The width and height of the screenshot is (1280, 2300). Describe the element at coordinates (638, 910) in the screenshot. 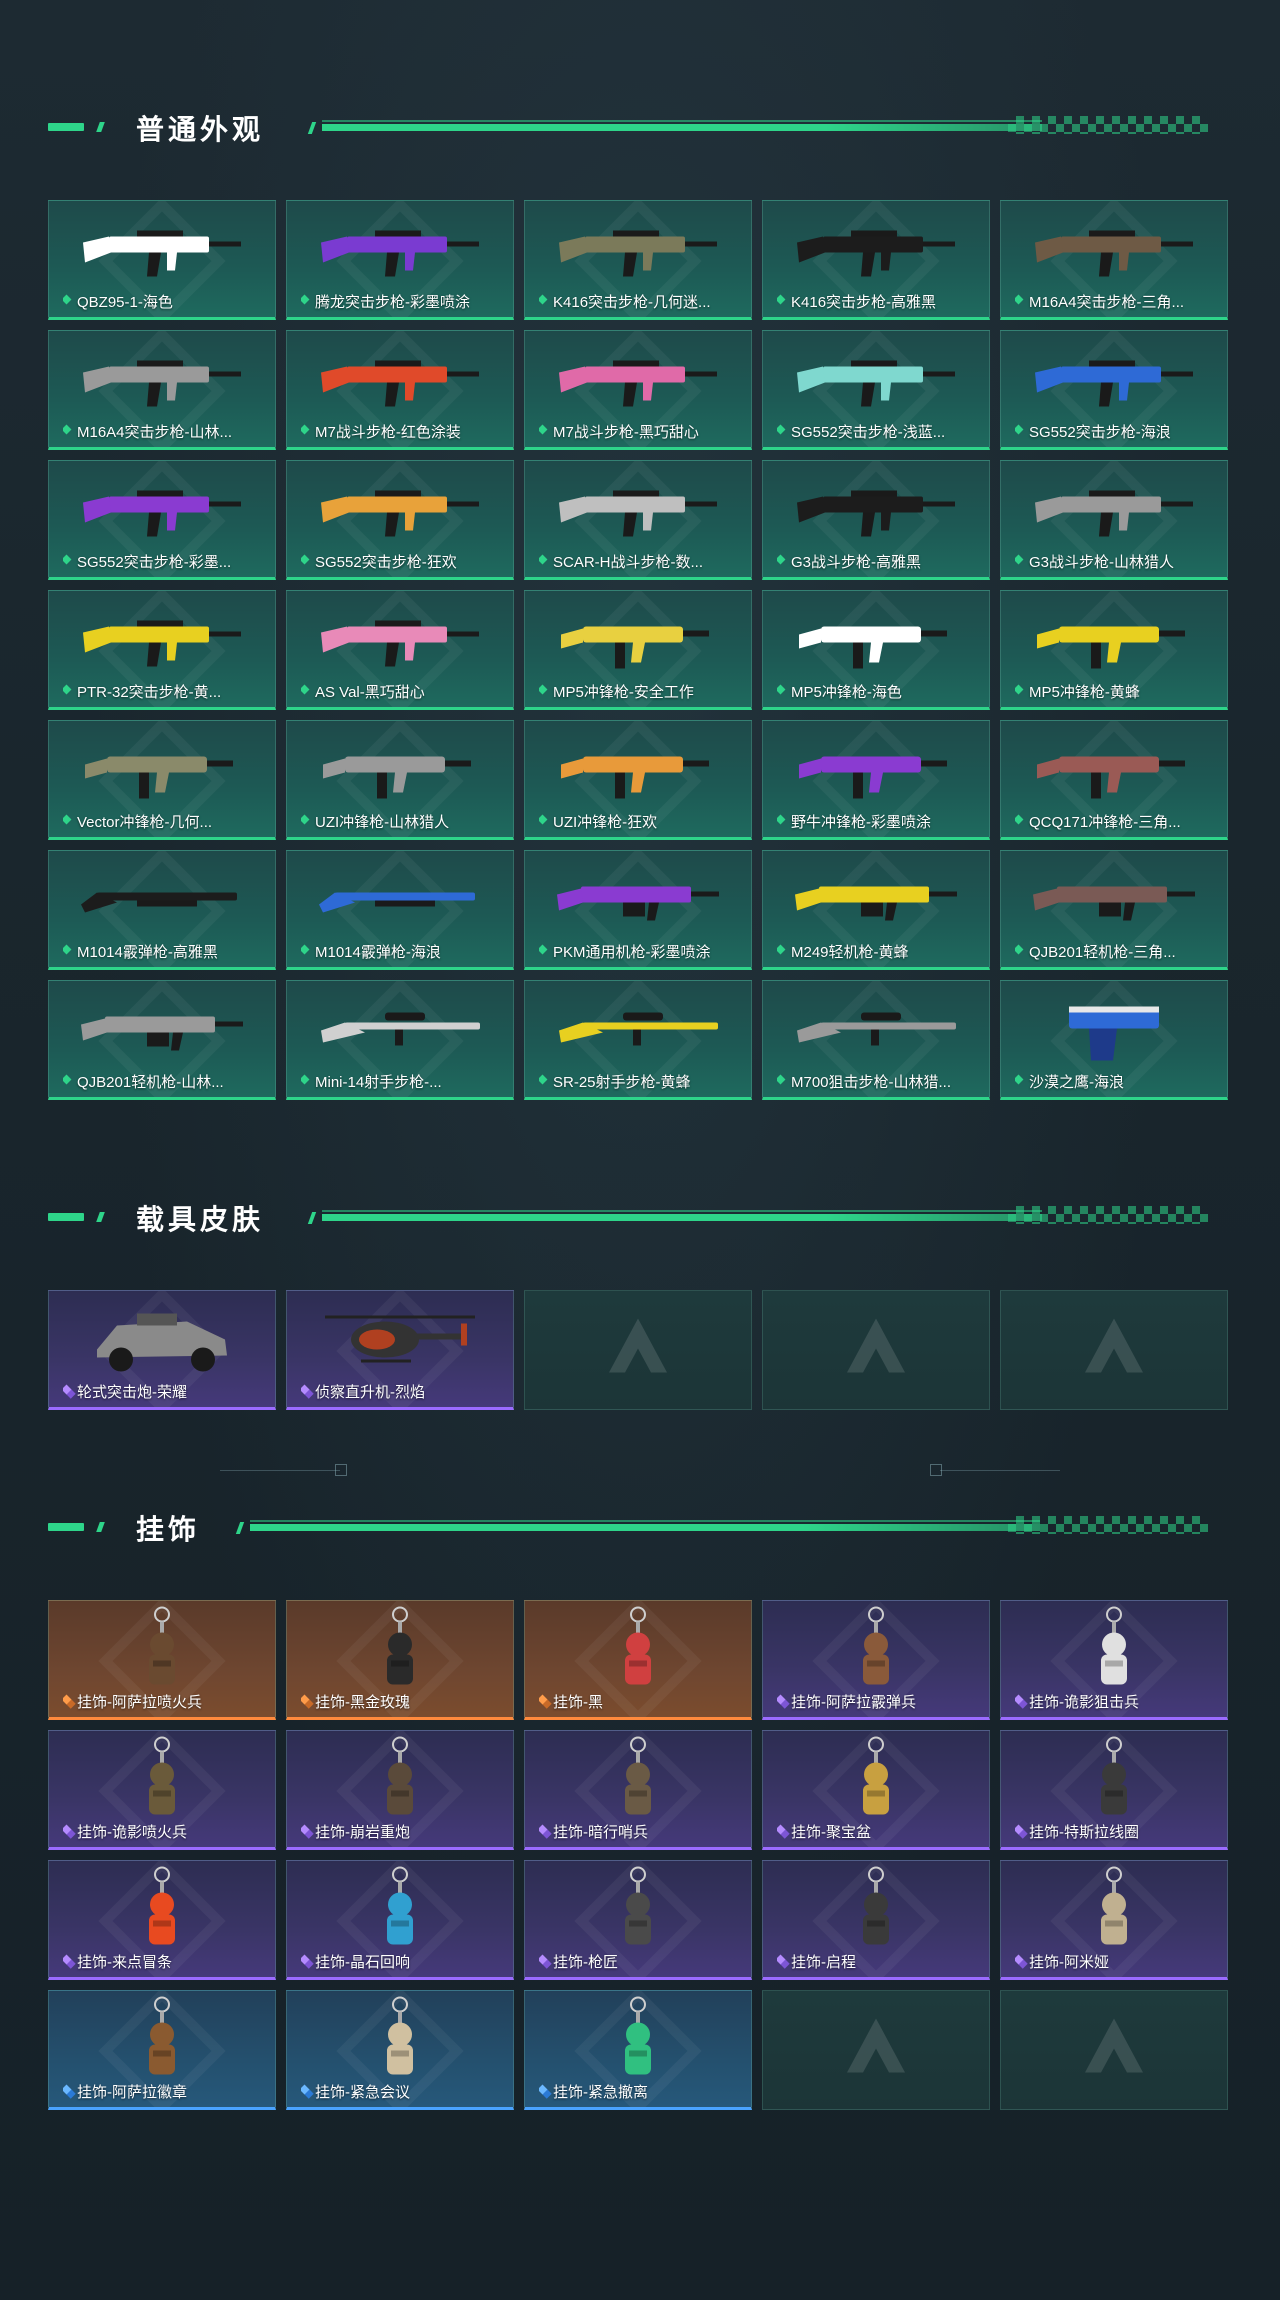

I see `weapon-card: PKM通用机枪-彩墨喷涂` at that location.